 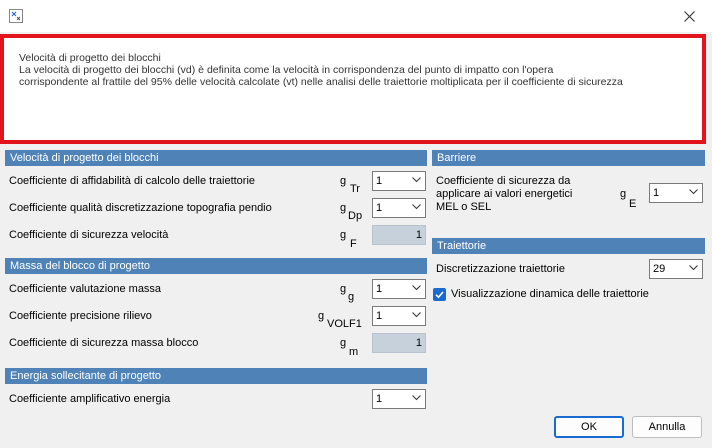 I want to click on select-value: 29, so click(x=659, y=269).